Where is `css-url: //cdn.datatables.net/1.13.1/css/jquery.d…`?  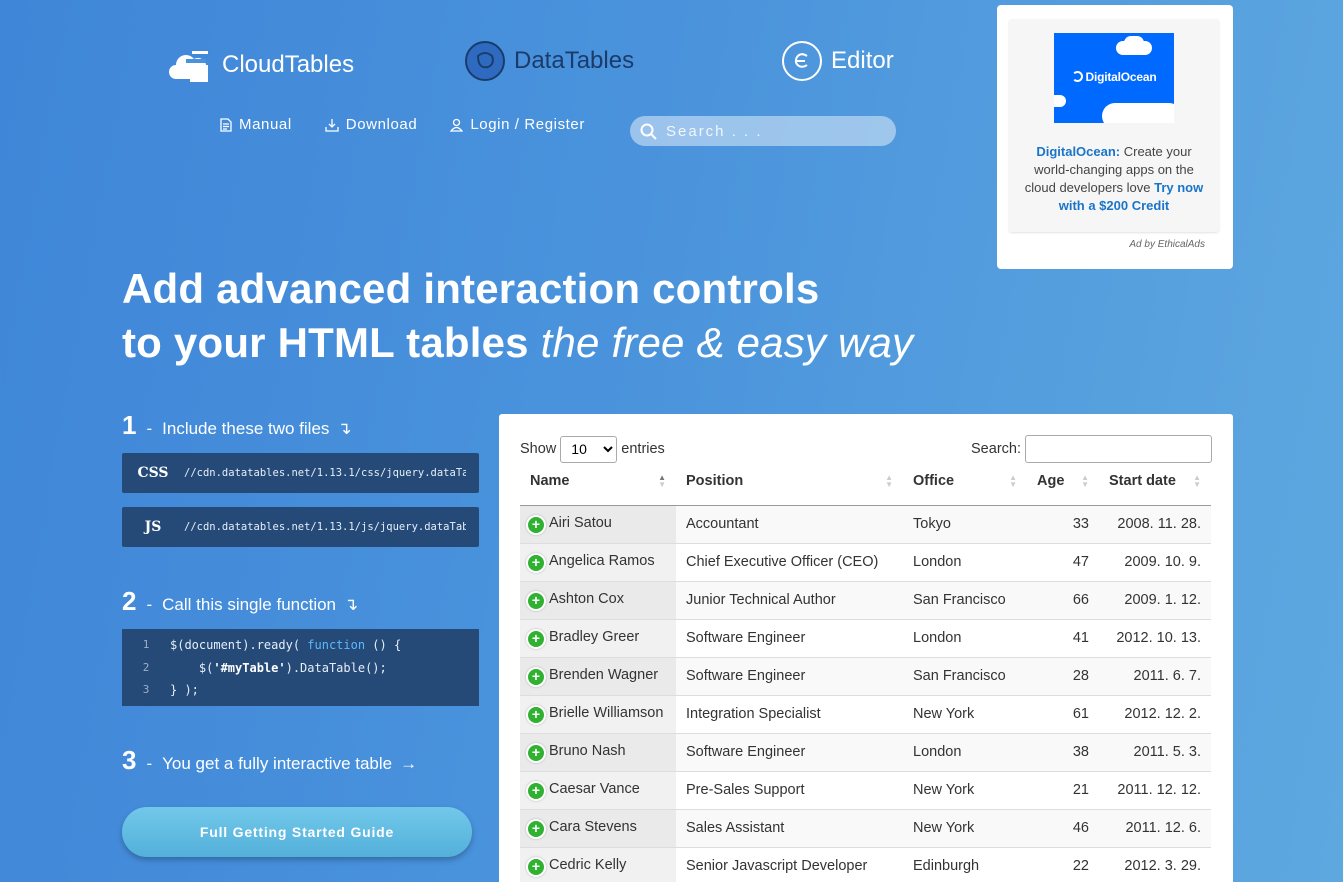
css-url: //cdn.datatables.net/1.13.1/css/jquery.d… is located at coordinates (325, 473).